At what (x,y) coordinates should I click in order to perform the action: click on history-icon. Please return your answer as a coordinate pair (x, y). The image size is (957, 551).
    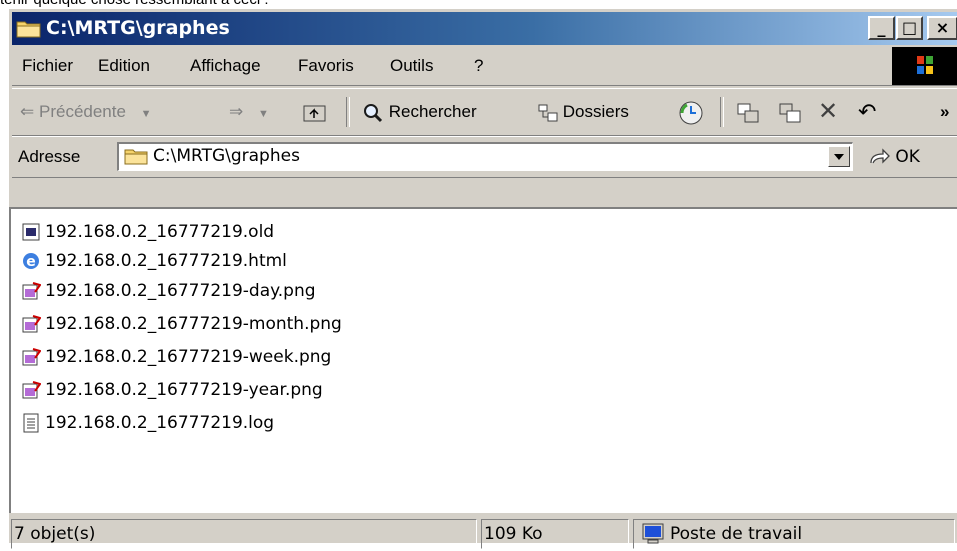
    Looking at the image, I should click on (691, 113).